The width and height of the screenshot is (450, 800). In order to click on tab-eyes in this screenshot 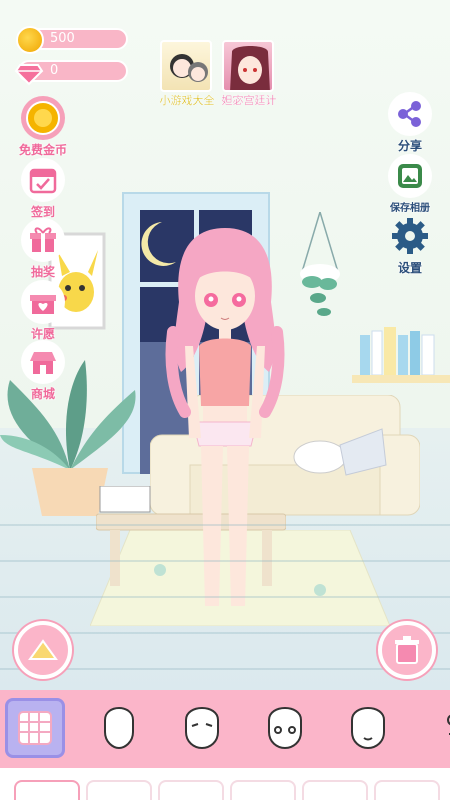, I will do `click(285, 728)`.